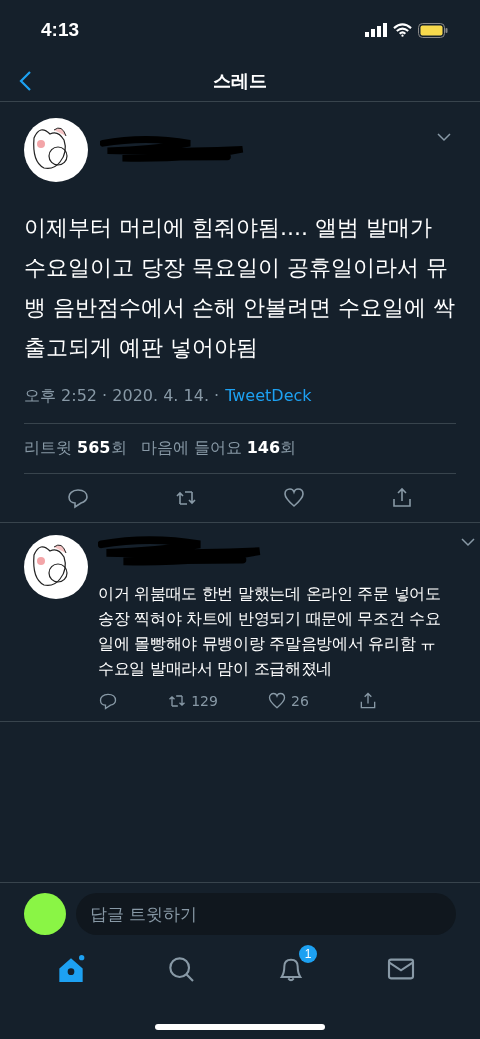  Describe the element at coordinates (218, 448) in the screenshot. I see `engagement-count: 마음에 들어요 146회` at that location.